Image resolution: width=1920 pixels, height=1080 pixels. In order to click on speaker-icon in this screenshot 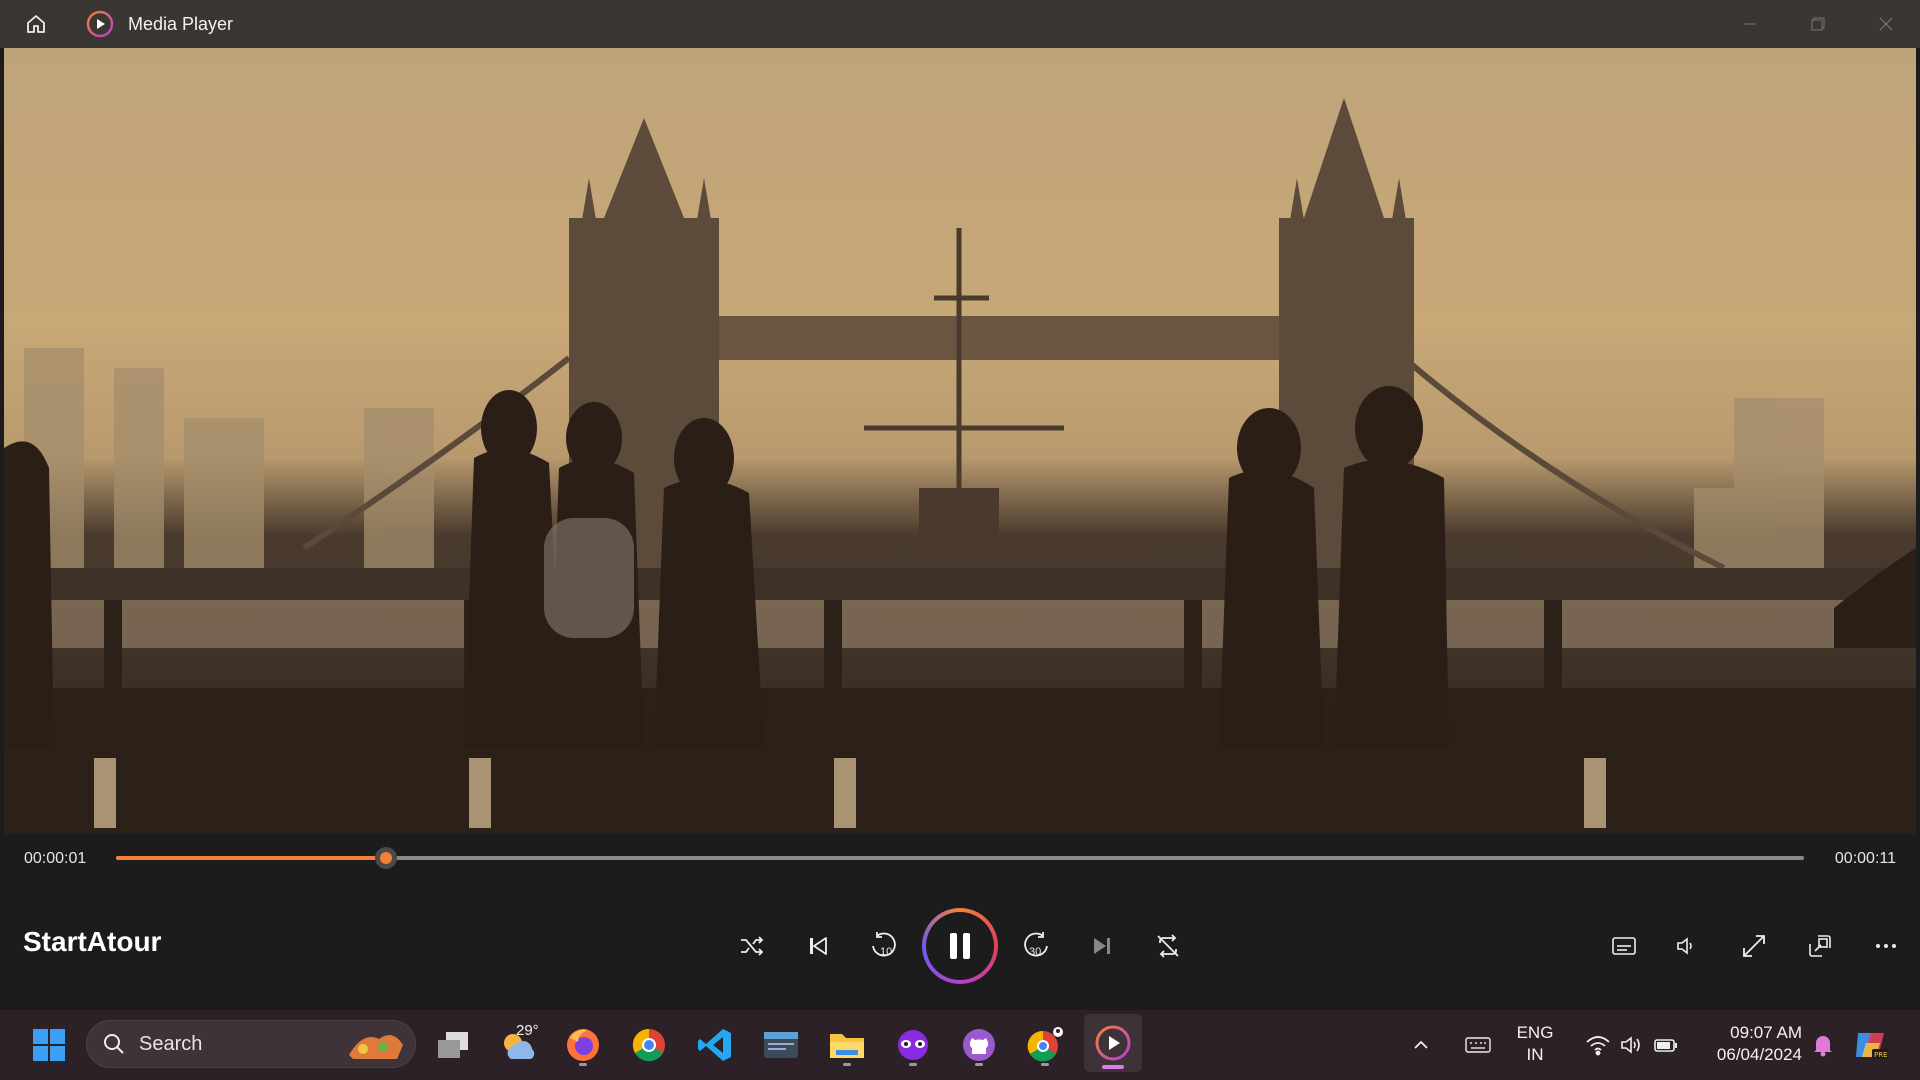, I will do `click(1630, 1045)`.